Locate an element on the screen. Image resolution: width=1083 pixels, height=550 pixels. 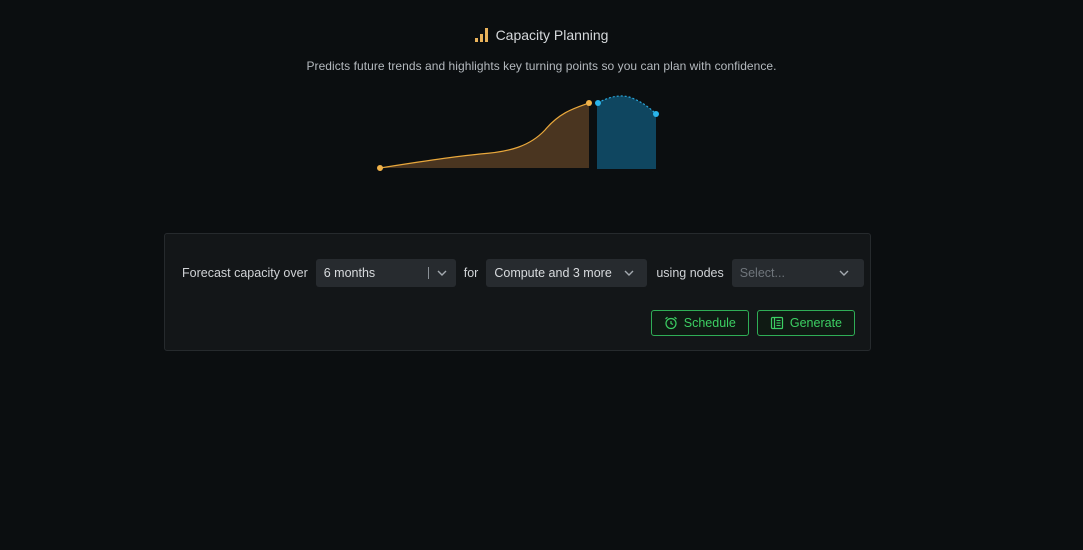
generate-button: Generate is located at coordinates (805, 323).